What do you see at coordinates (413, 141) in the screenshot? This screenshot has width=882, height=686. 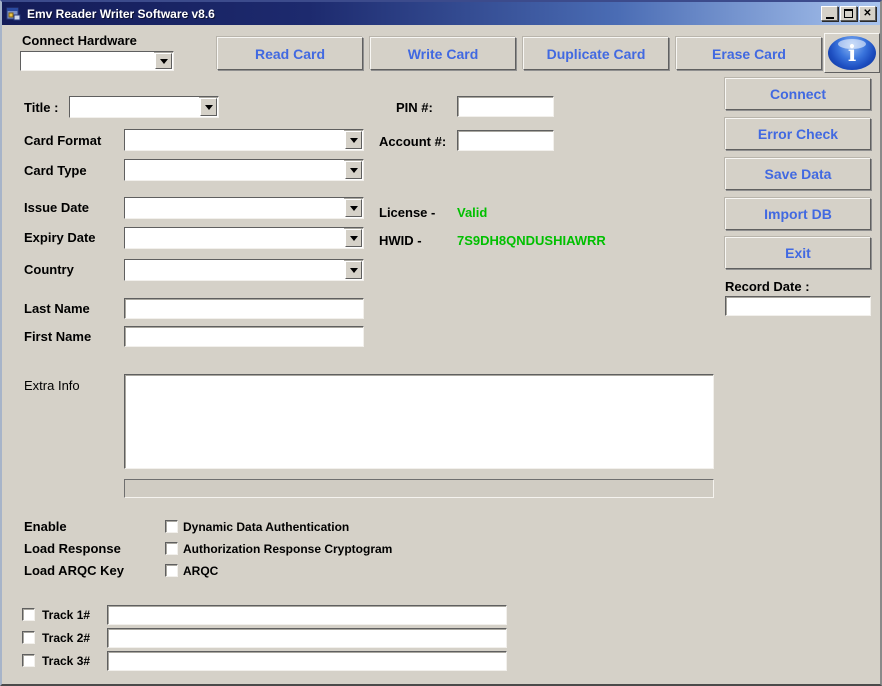 I see `account-label: Account #:` at bounding box center [413, 141].